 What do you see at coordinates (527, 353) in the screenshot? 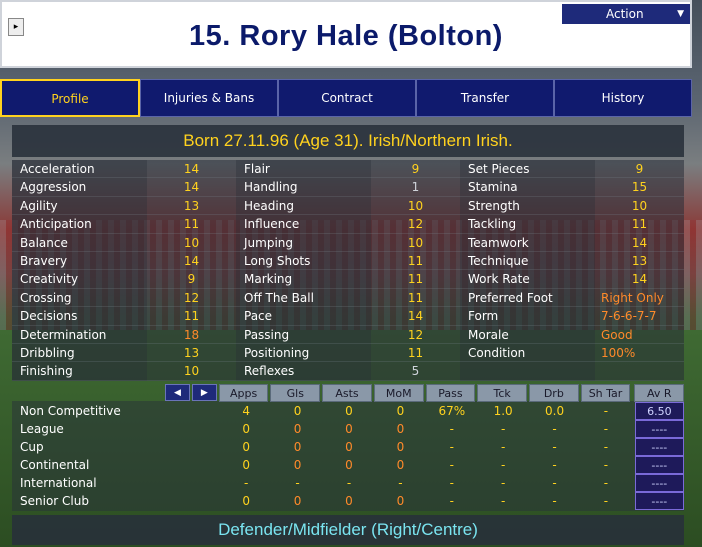
I see `attribute-name: Condition` at bounding box center [527, 353].